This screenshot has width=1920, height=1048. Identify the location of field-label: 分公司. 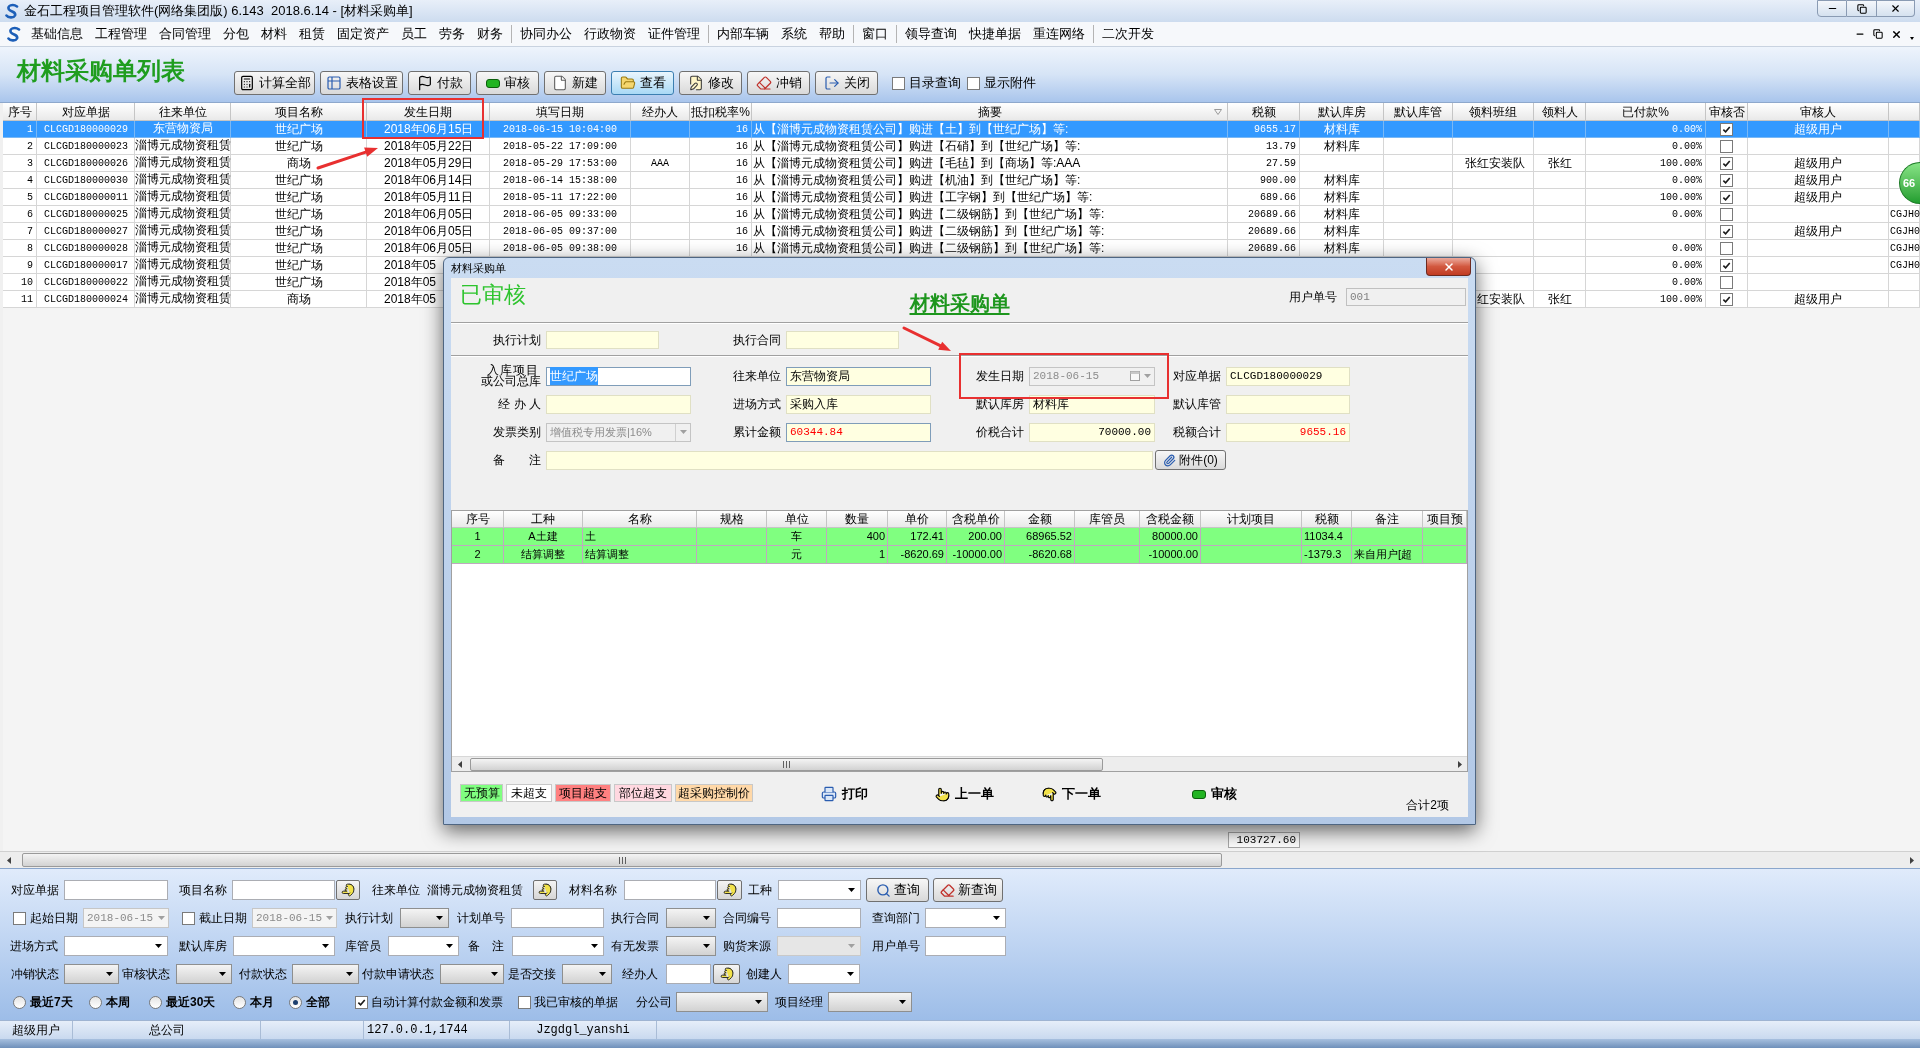
(654, 1002).